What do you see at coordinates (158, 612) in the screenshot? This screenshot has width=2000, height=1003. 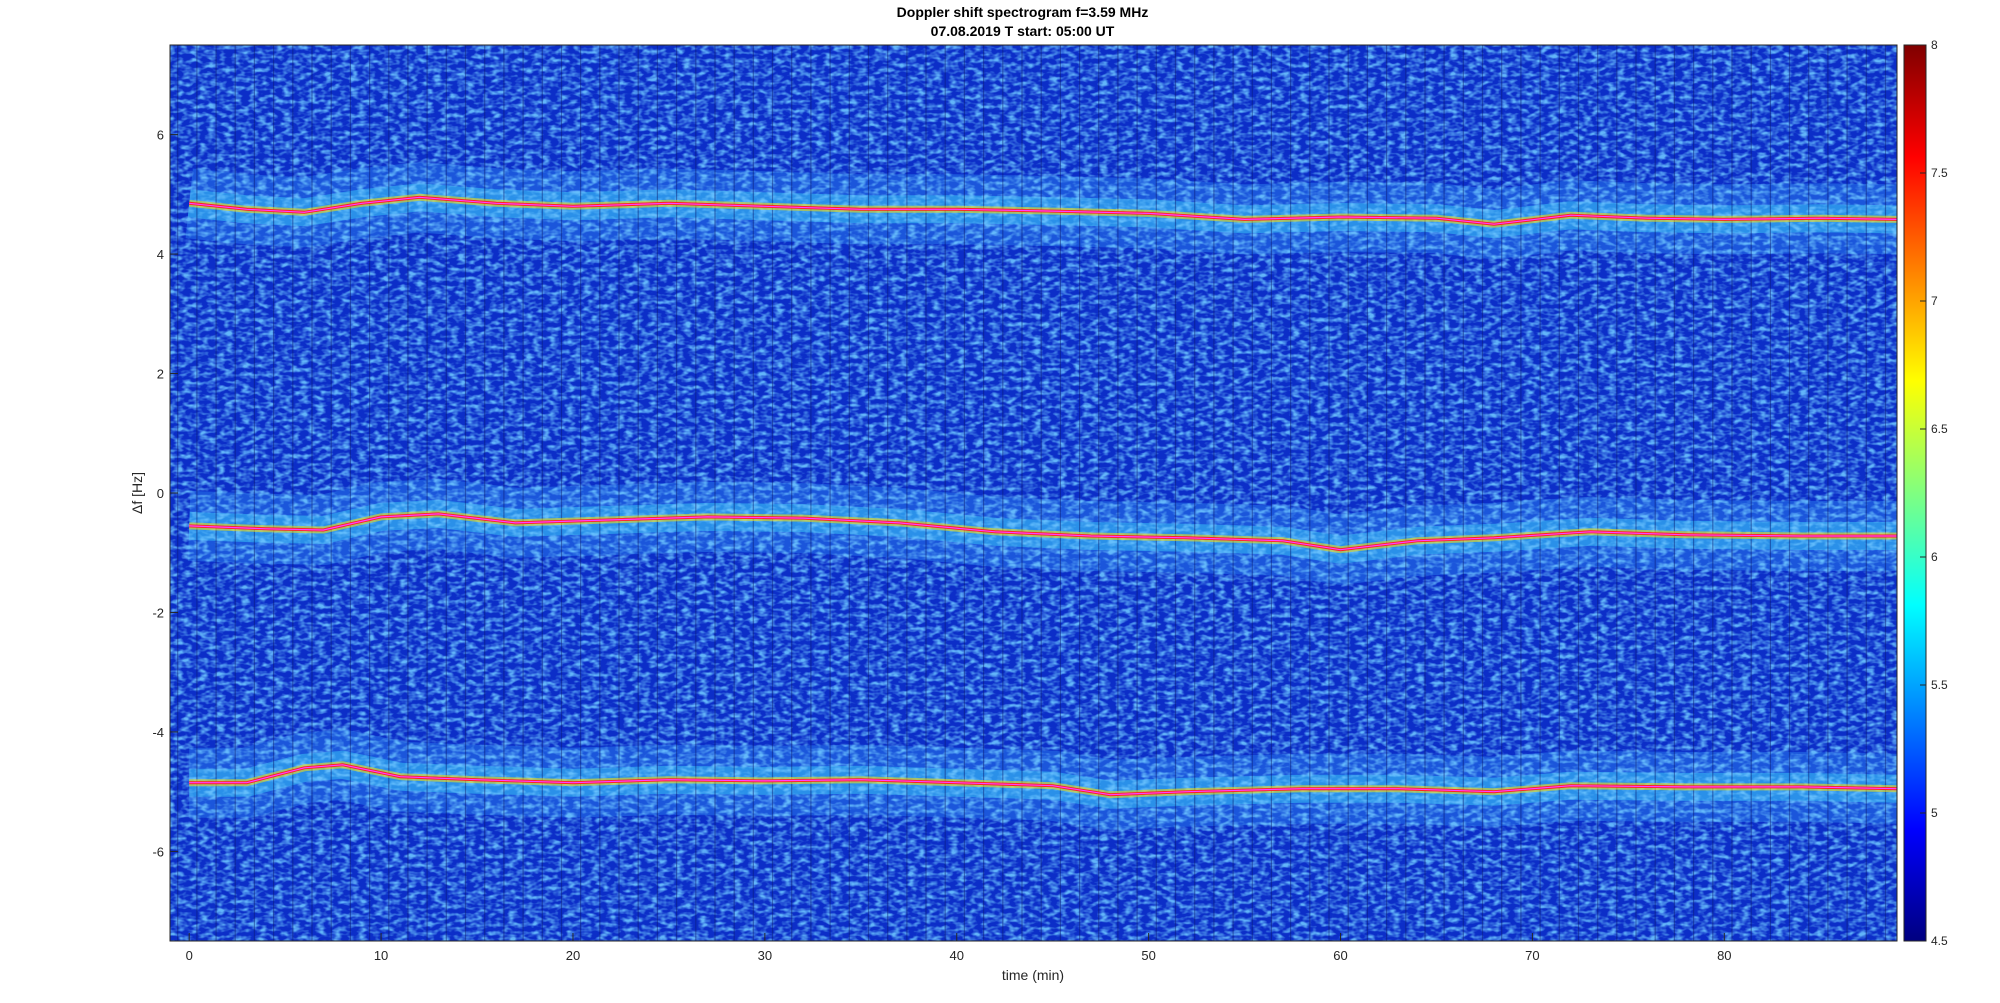 I see `y-tick-label: -2` at bounding box center [158, 612].